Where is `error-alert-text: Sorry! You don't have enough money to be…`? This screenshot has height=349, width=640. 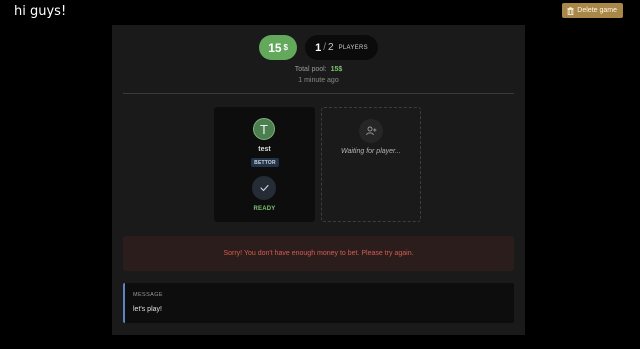 error-alert-text: Sorry! You don't have enough money to be… is located at coordinates (318, 253).